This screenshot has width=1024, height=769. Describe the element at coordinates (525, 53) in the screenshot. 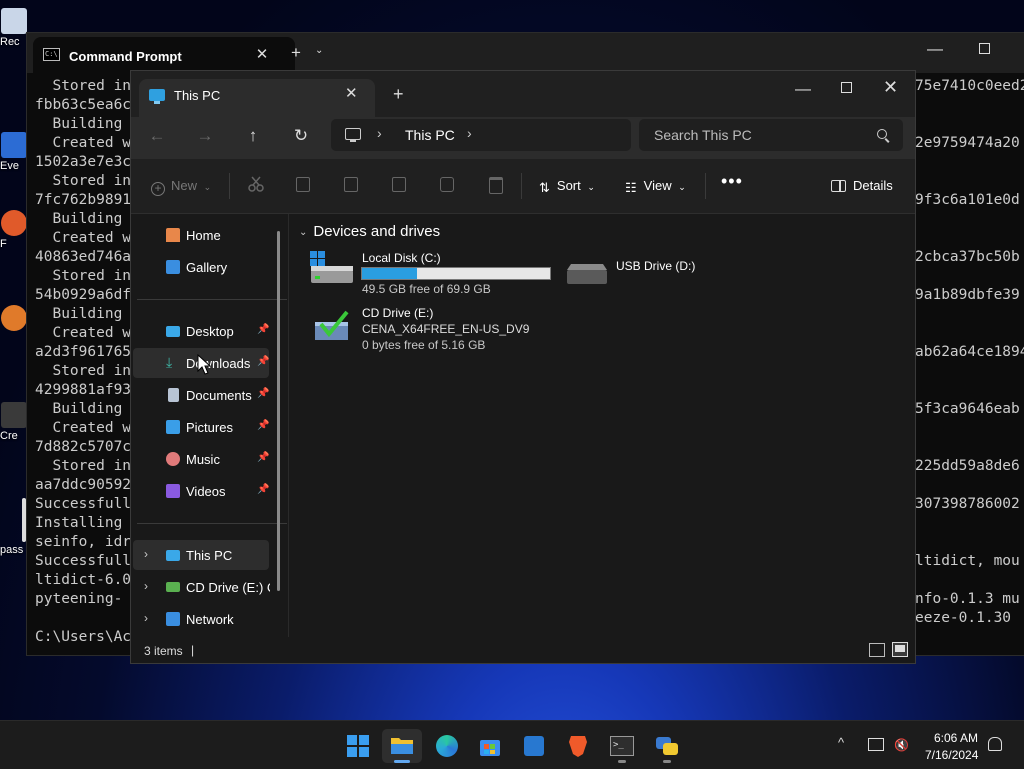

I see `cmd-titlebar: C:\ Command Prompt ✕ + ⌄ —` at that location.